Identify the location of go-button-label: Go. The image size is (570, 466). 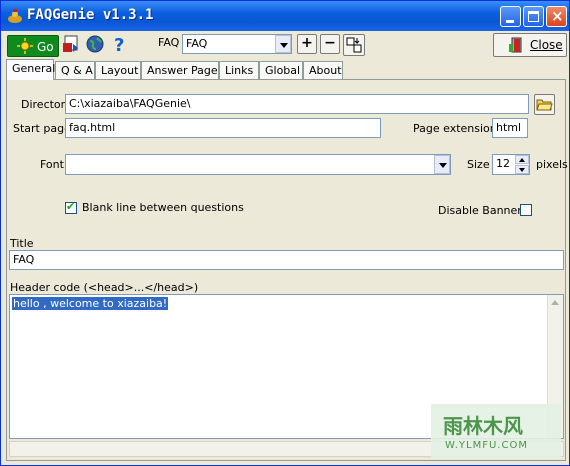
(45, 47).